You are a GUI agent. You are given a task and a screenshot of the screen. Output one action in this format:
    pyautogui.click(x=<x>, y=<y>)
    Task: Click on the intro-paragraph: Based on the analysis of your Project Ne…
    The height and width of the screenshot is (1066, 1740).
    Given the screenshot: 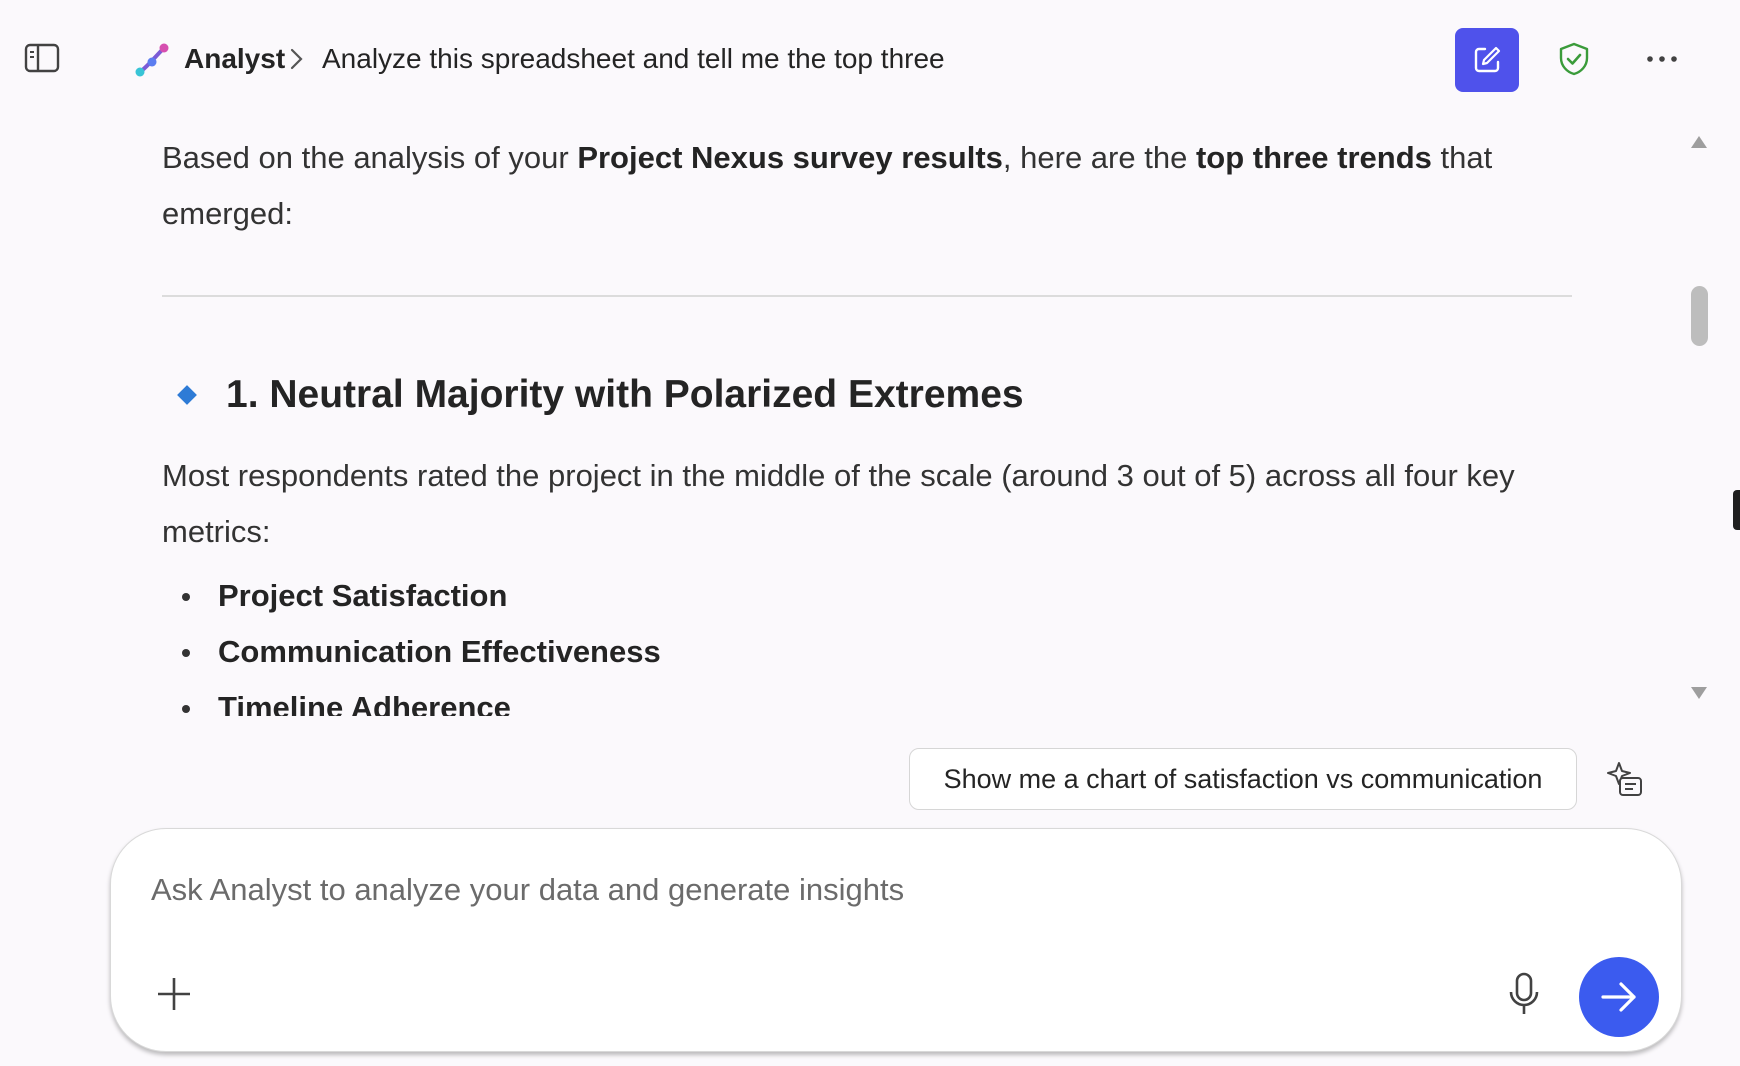 What is the action you would take?
    pyautogui.click(x=872, y=186)
    